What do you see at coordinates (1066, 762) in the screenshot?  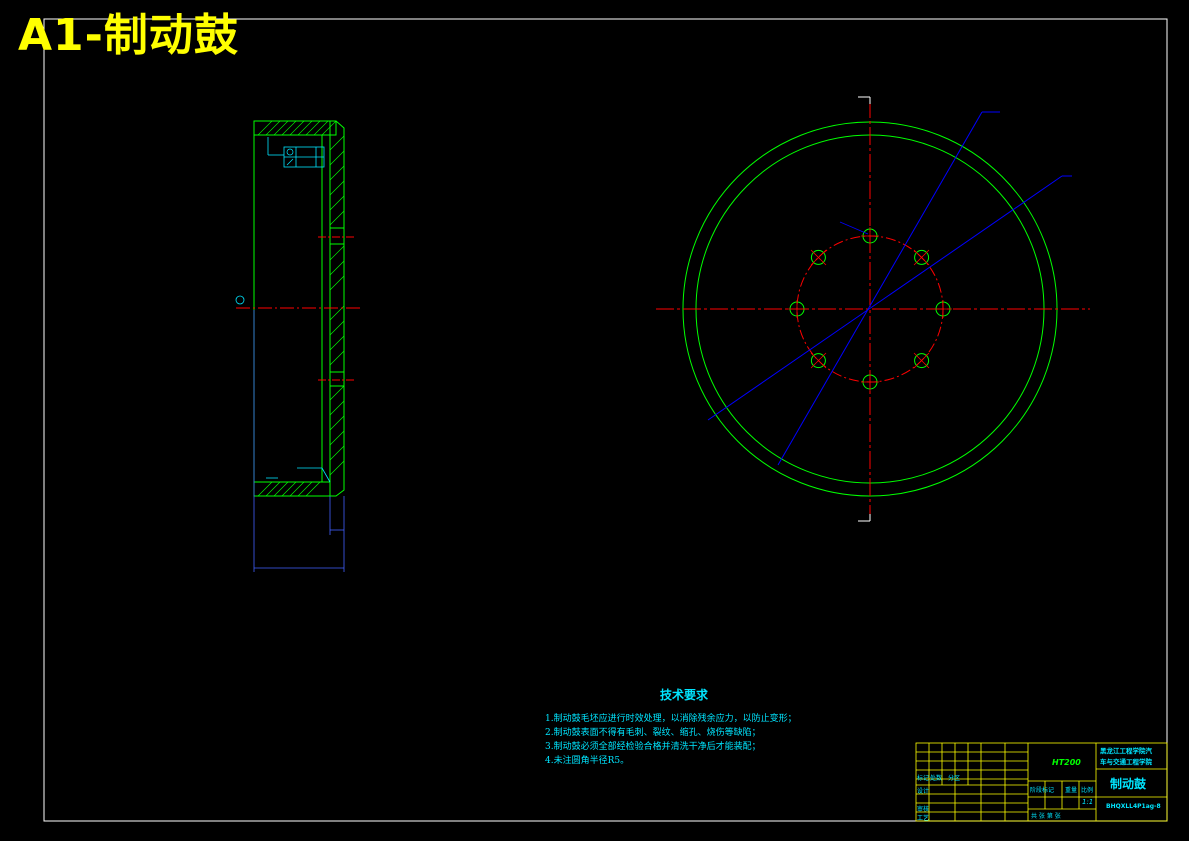 I see `material-label: HT200` at bounding box center [1066, 762].